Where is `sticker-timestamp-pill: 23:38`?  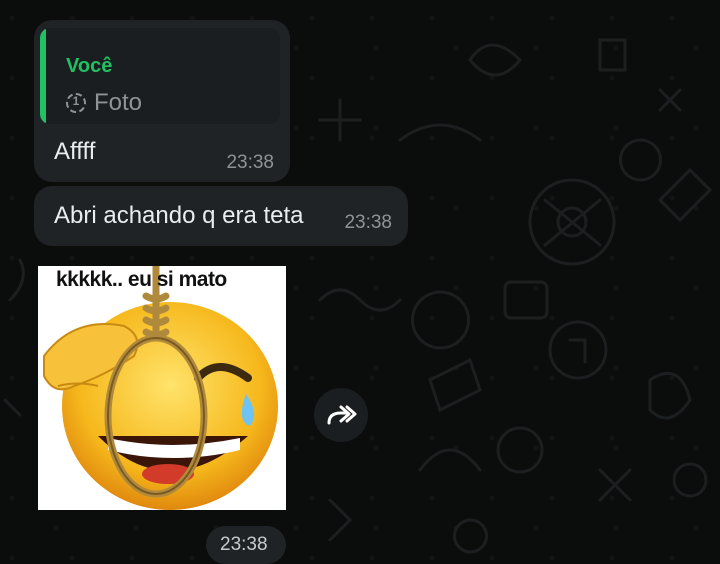 sticker-timestamp-pill: 23:38 is located at coordinates (246, 545).